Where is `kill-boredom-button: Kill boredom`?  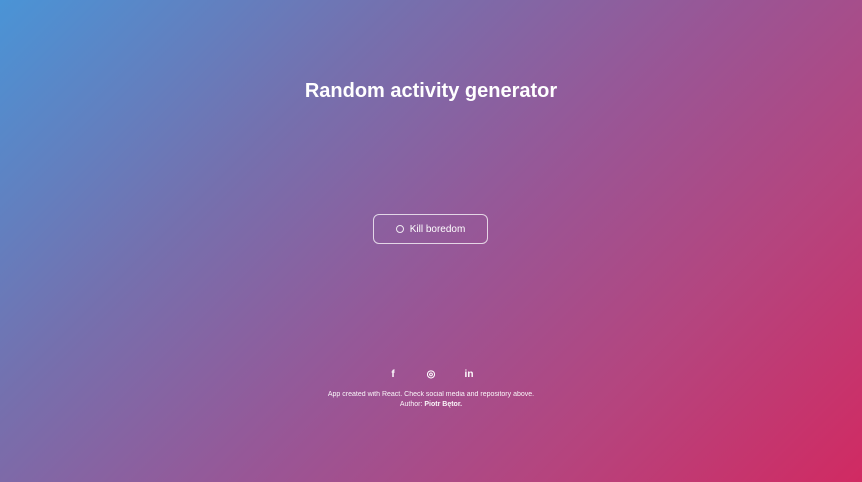 kill-boredom-button: Kill boredom is located at coordinates (430, 229).